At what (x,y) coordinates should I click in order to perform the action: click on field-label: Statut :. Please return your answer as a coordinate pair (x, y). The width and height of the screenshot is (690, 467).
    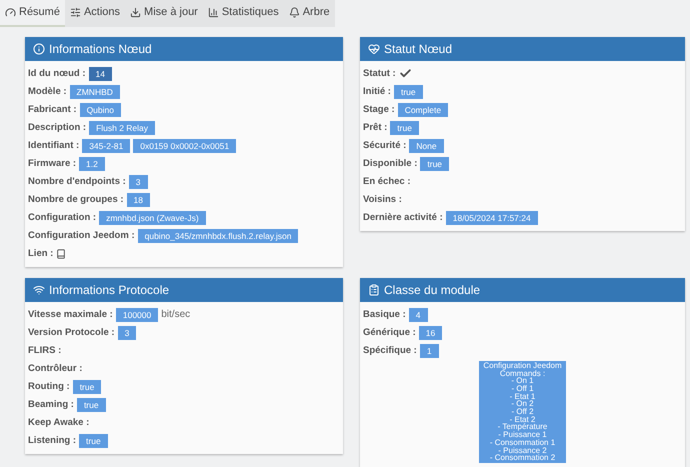
    Looking at the image, I should click on (379, 74).